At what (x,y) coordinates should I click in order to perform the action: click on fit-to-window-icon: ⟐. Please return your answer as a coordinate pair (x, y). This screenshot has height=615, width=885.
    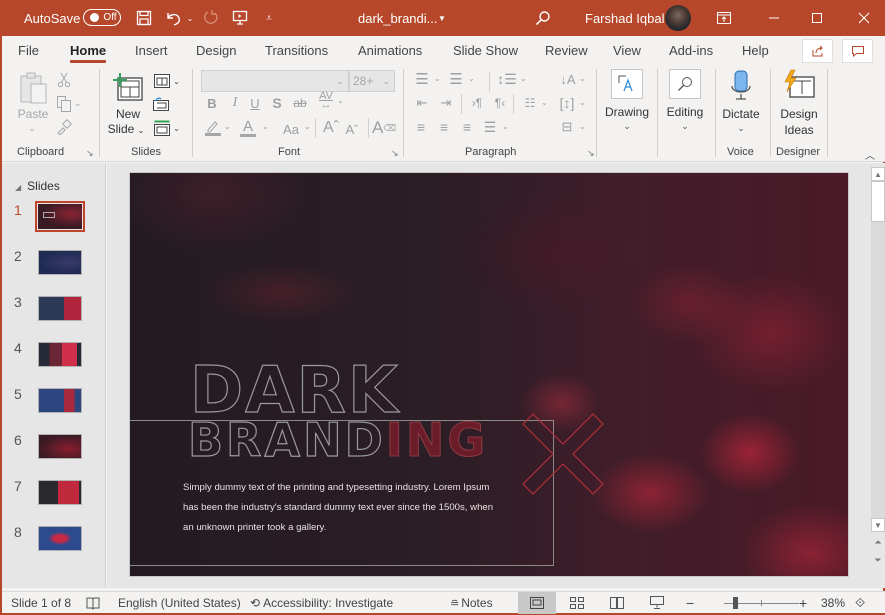
    Looking at the image, I should click on (860, 603).